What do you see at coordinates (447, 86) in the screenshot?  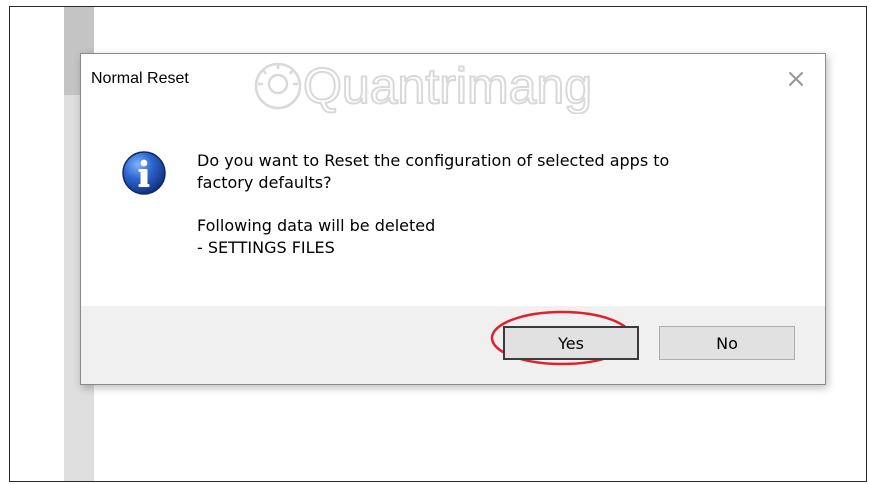 I see `watermark-text: Quantrimang` at bounding box center [447, 86].